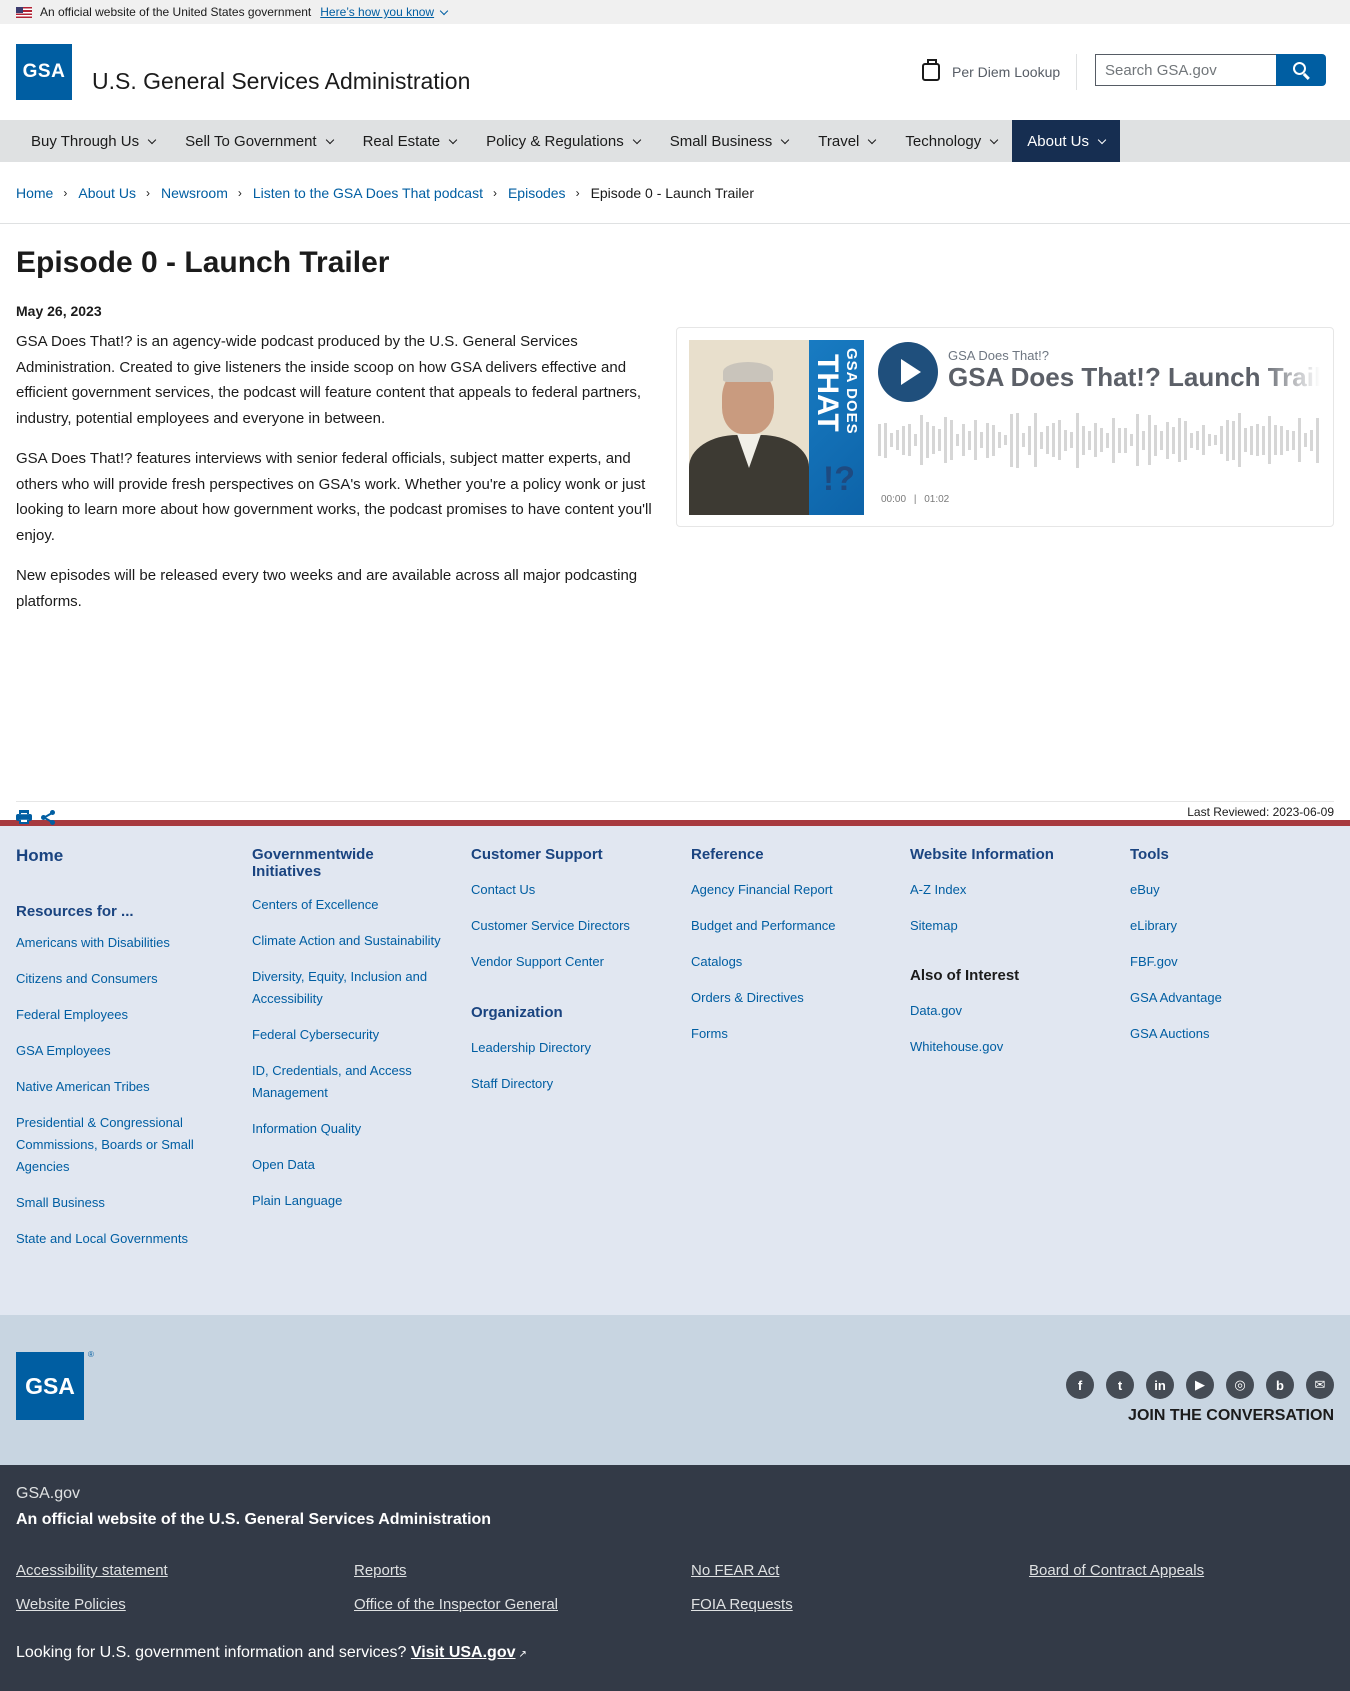 The width and height of the screenshot is (1350, 1691). What do you see at coordinates (1320, 1385) in the screenshot?
I see `email-icon: ✉` at bounding box center [1320, 1385].